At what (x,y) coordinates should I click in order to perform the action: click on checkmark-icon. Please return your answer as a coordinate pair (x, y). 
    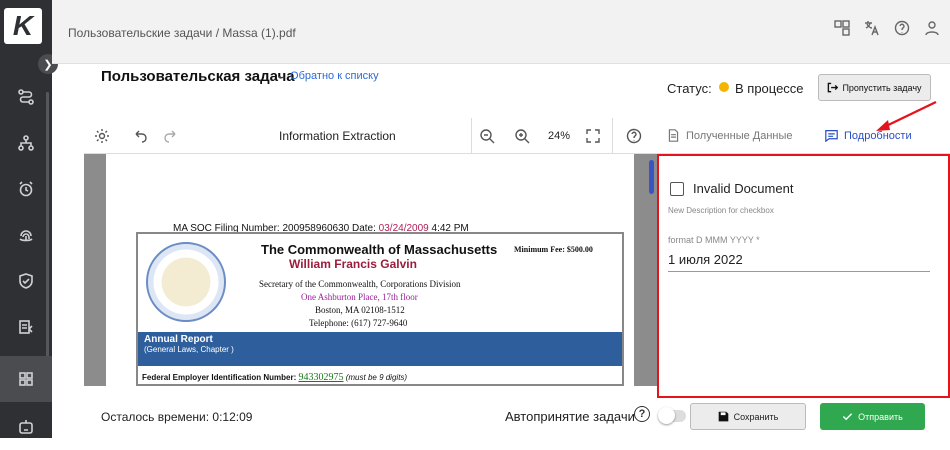
    Looking at the image, I should click on (848, 417).